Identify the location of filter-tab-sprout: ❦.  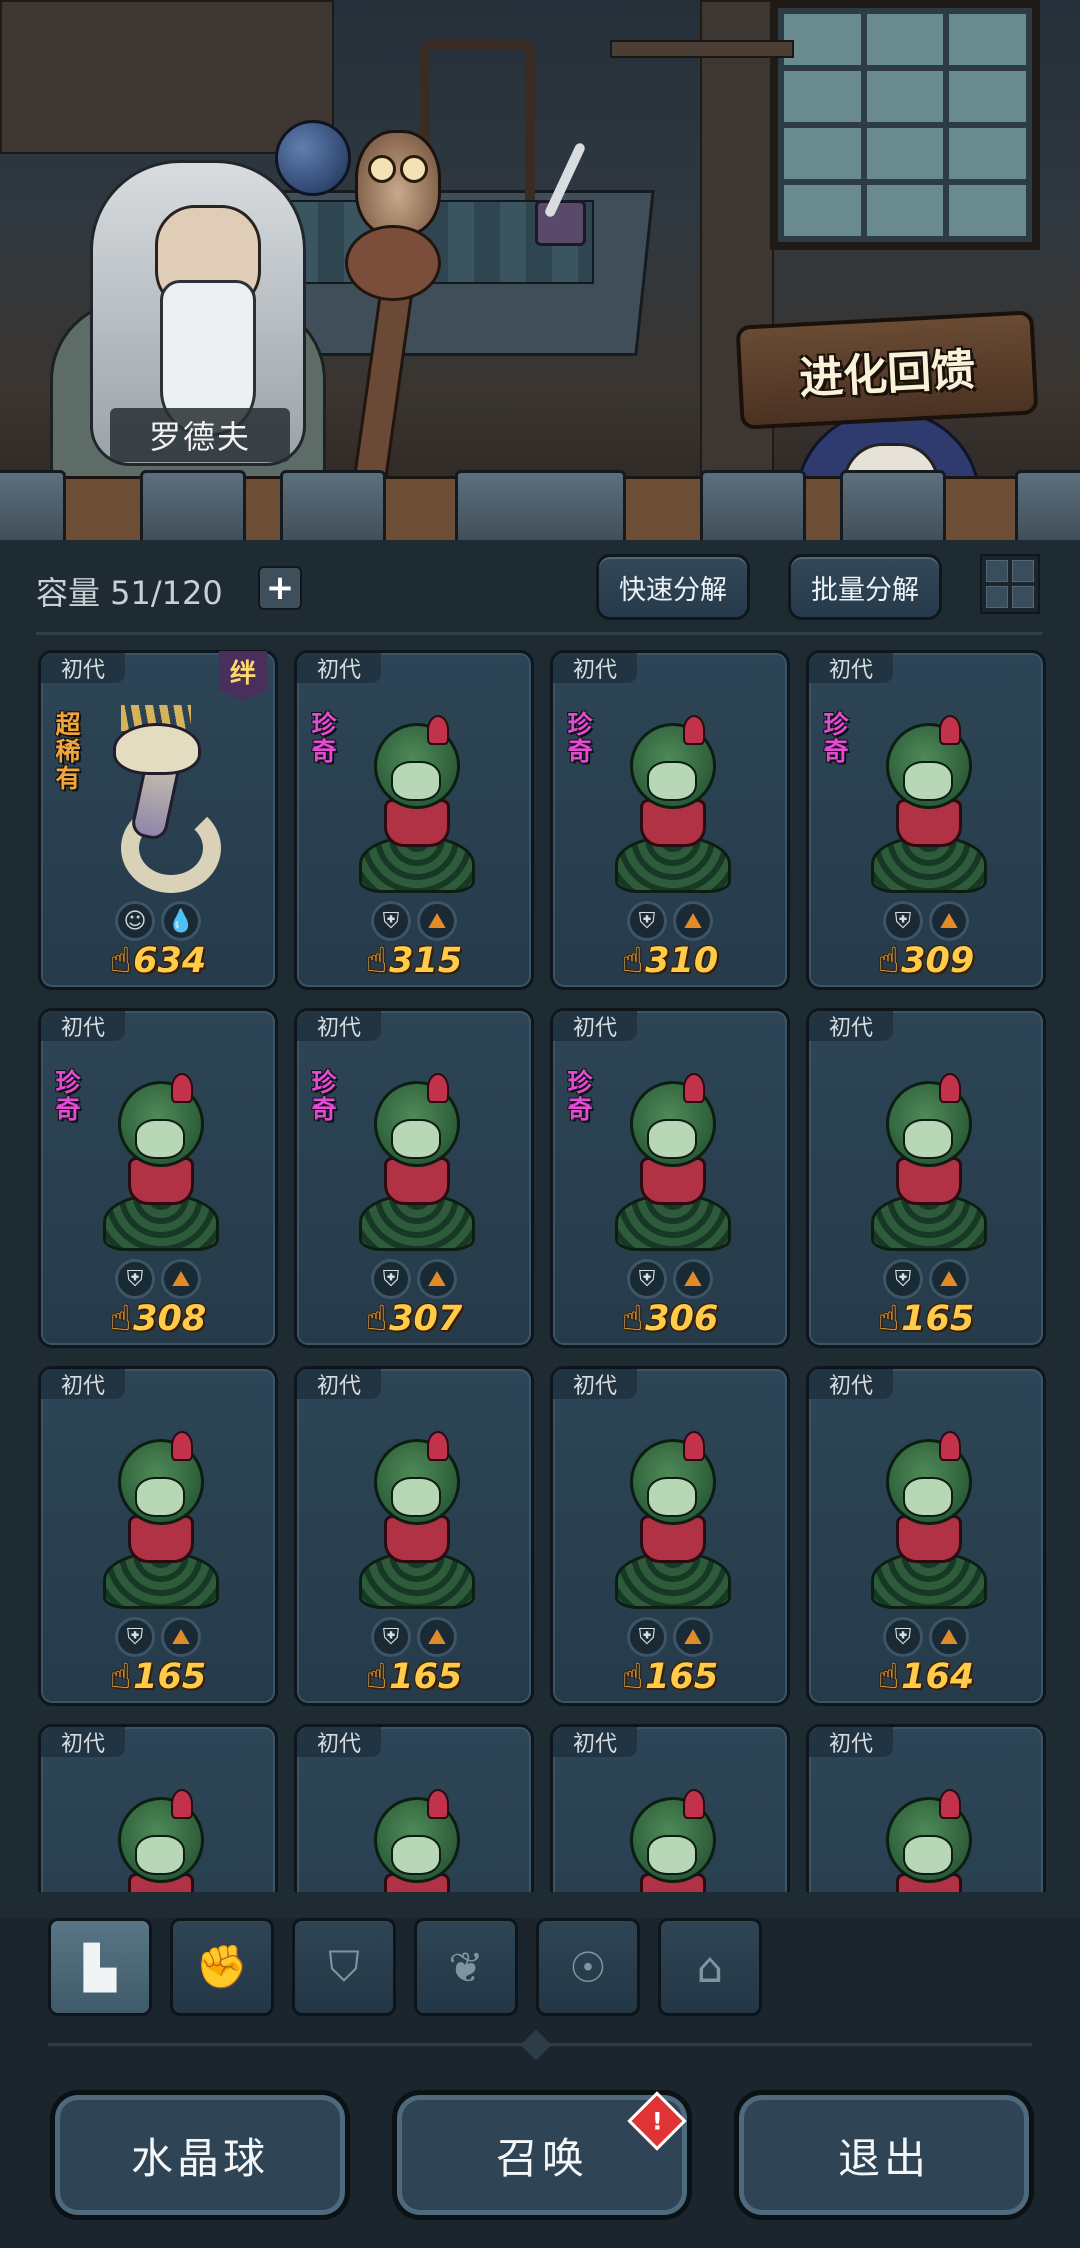
(466, 1967).